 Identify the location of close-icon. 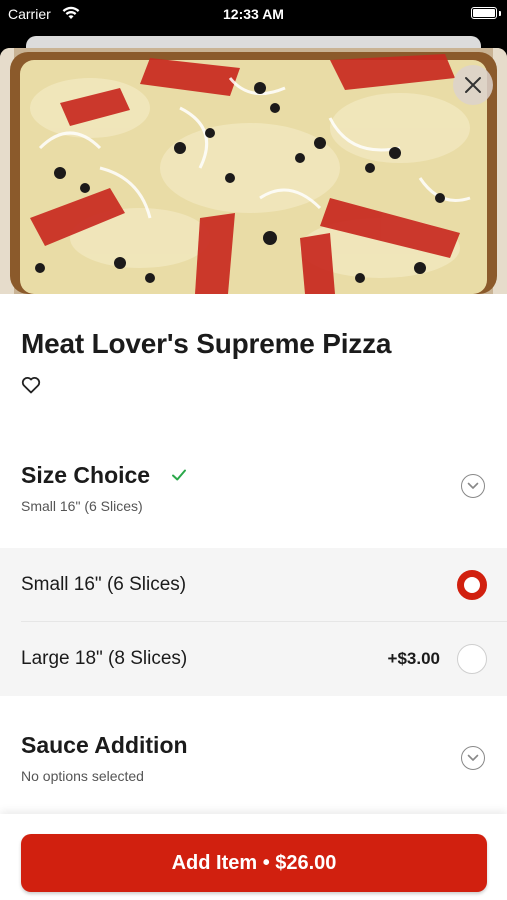
(473, 85).